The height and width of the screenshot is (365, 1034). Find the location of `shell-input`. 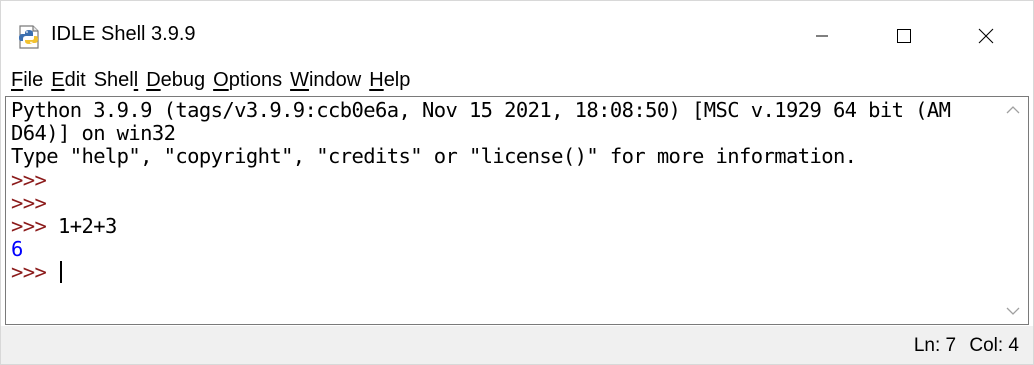

shell-input is located at coordinates (52, 272).